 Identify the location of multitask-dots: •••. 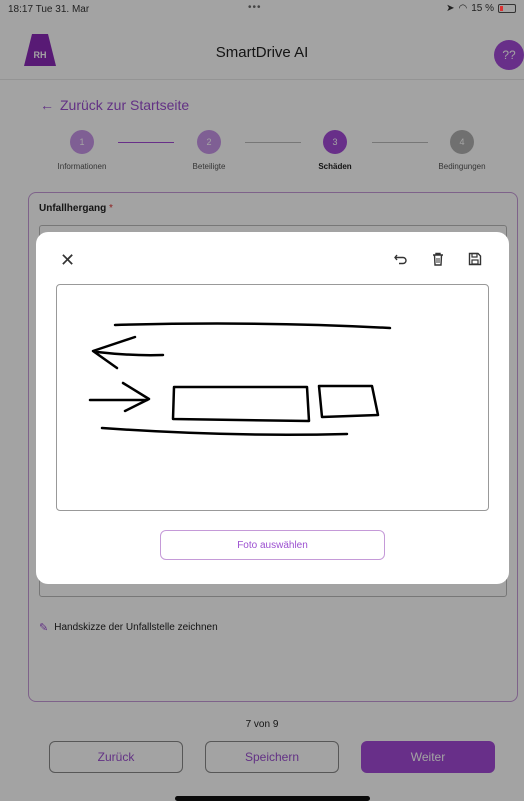
(255, 7).